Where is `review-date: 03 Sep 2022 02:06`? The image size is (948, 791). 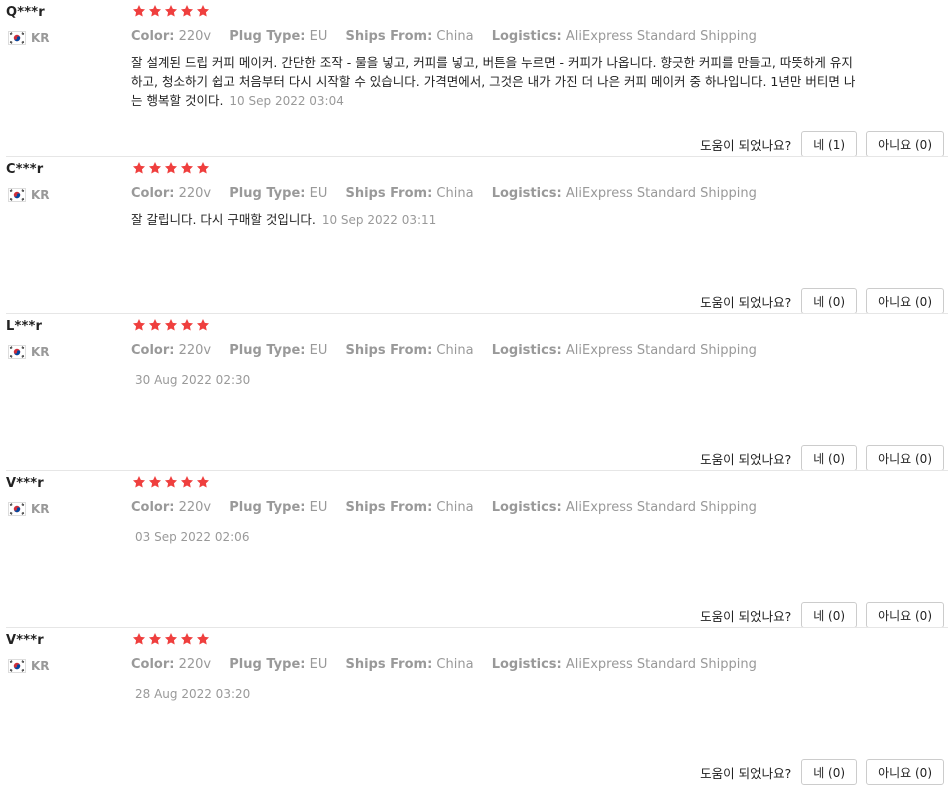 review-date: 03 Sep 2022 02:06 is located at coordinates (192, 537).